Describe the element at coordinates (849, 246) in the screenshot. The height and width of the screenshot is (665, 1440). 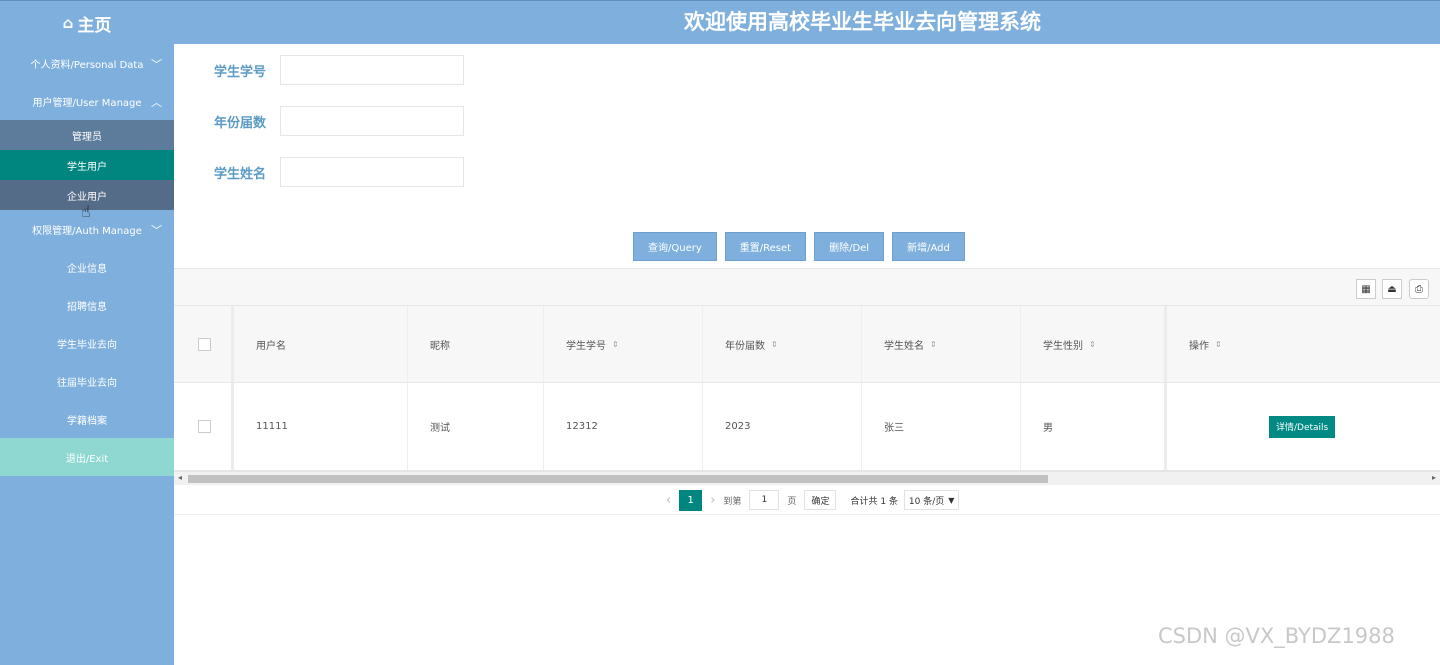
I see `delete-button: 删除/Del` at that location.